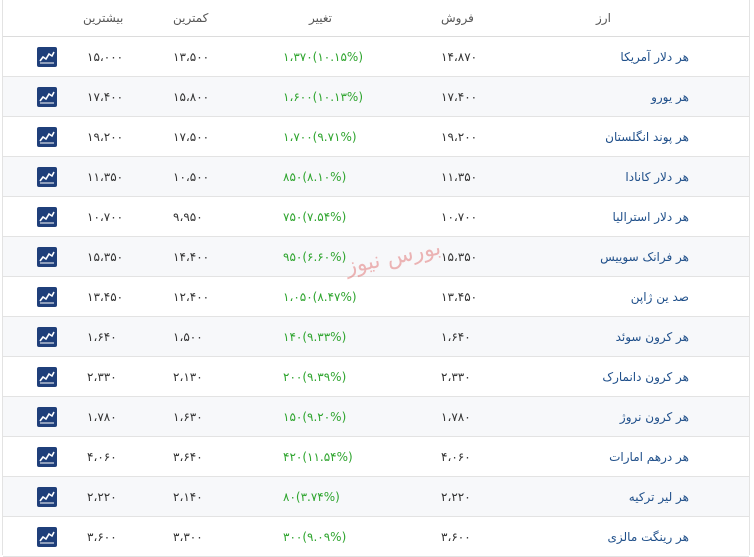 The width and height of the screenshot is (754, 557). Describe the element at coordinates (376, 18) in the screenshot. I see `table-header: ارز فروش تغییر کمترین بیشترین` at that location.